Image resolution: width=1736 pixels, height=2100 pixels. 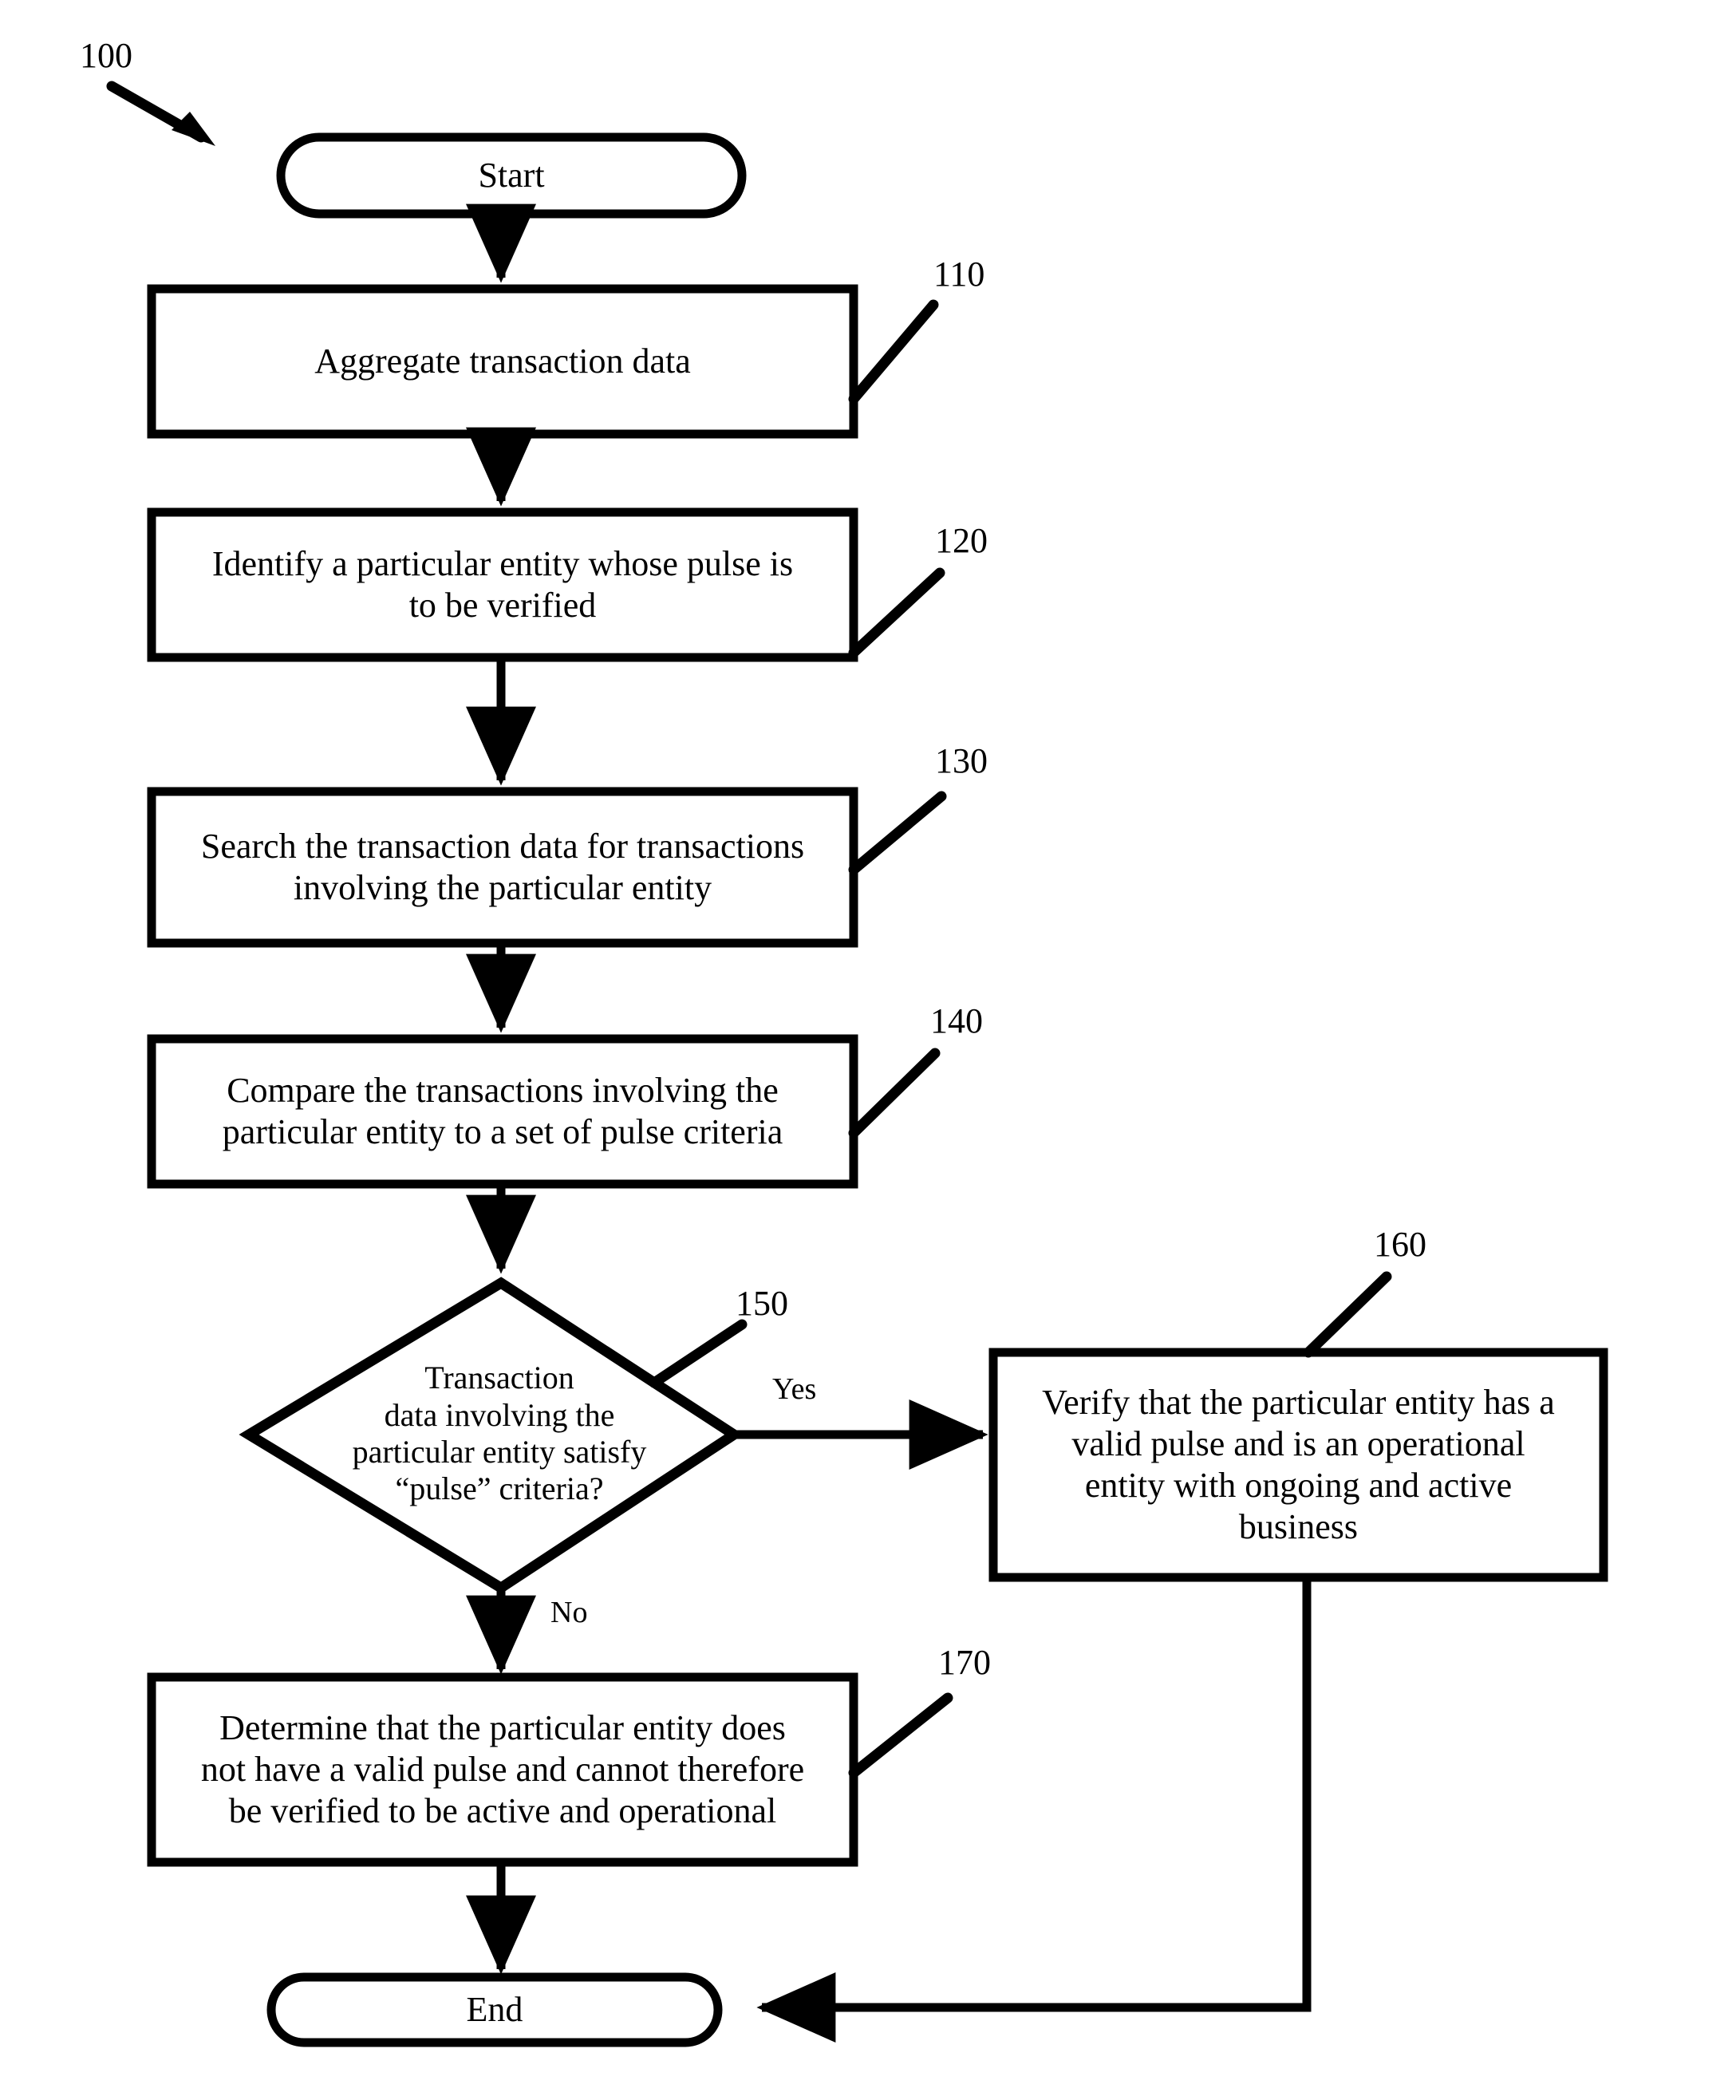 What do you see at coordinates (502, 867) in the screenshot?
I see `process-130-shape` at bounding box center [502, 867].